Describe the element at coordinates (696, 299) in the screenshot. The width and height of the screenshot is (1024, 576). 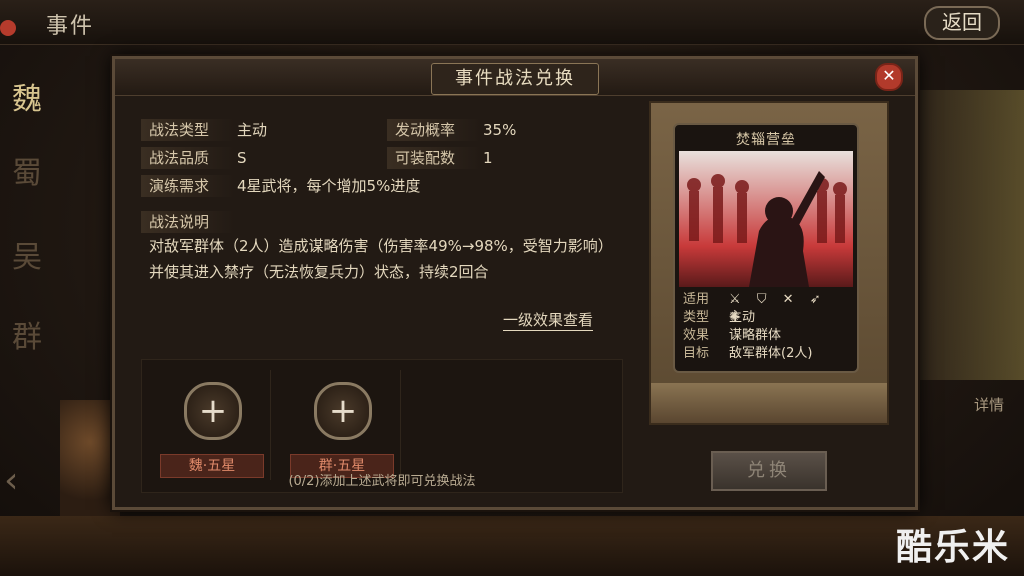
I see `attr-key: 适用` at that location.